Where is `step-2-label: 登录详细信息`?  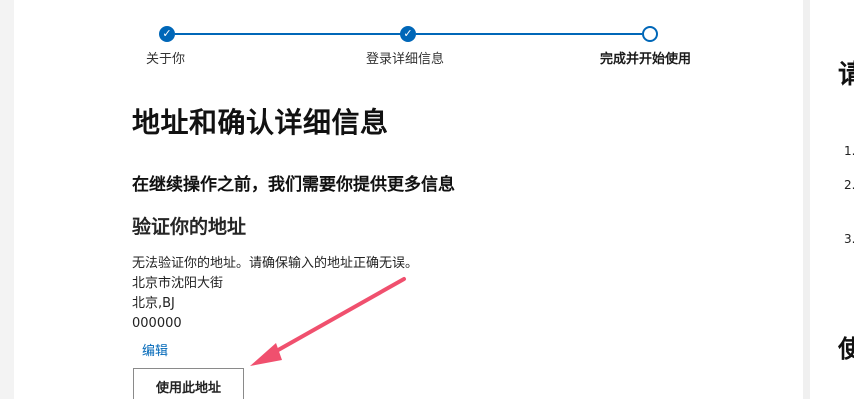 step-2-label: 登录详细信息 is located at coordinates (405, 59).